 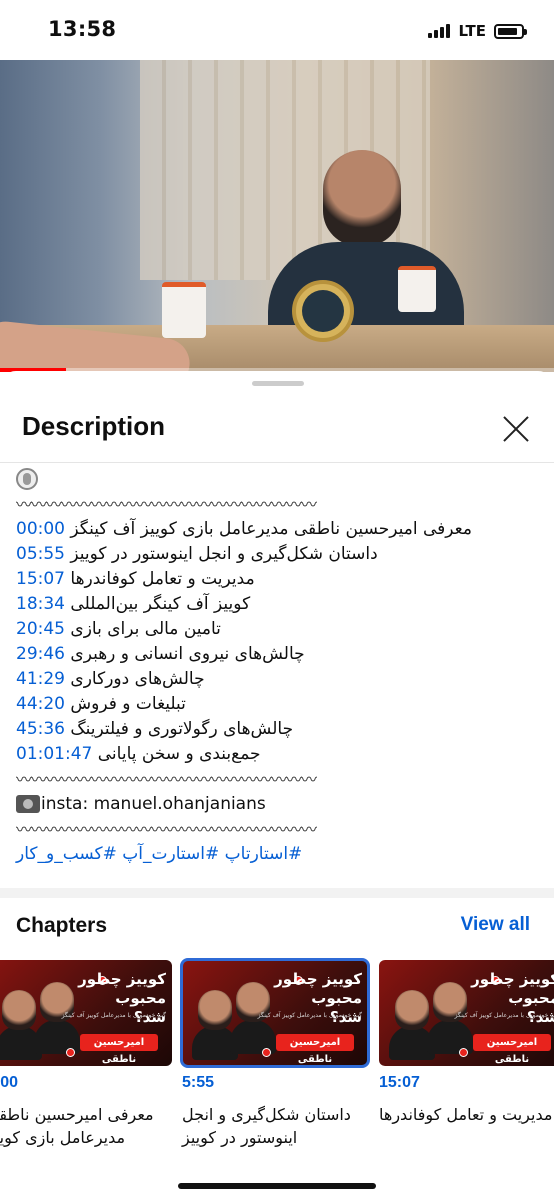 What do you see at coordinates (276, 804) in the screenshot?
I see `instagram-line: insta: manuel.ohanjanians` at bounding box center [276, 804].